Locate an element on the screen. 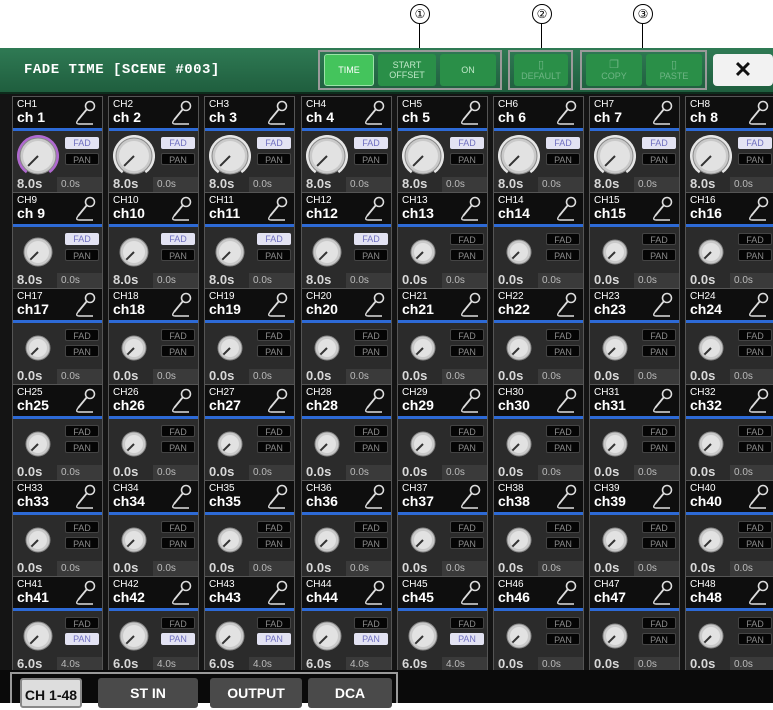 The width and height of the screenshot is (773, 710). channel-cell: CH25 ch25 FAD PAN 0.0s 0.0s is located at coordinates (57, 433).